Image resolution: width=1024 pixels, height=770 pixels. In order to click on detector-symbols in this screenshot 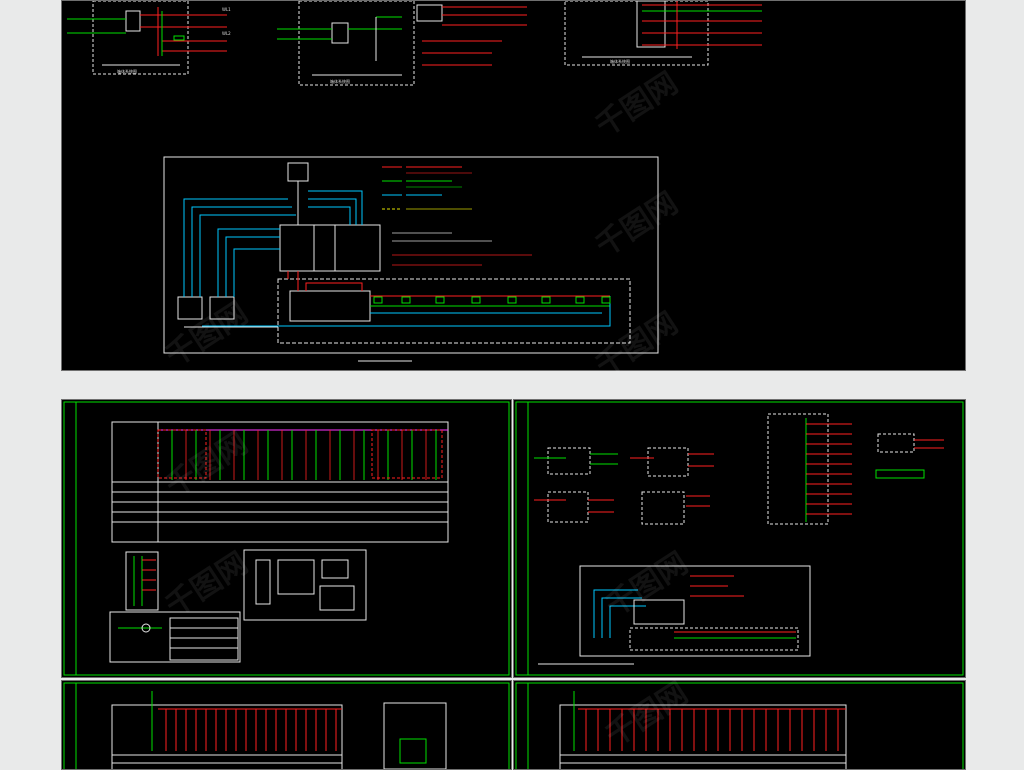, I will do `click(492, 300)`.